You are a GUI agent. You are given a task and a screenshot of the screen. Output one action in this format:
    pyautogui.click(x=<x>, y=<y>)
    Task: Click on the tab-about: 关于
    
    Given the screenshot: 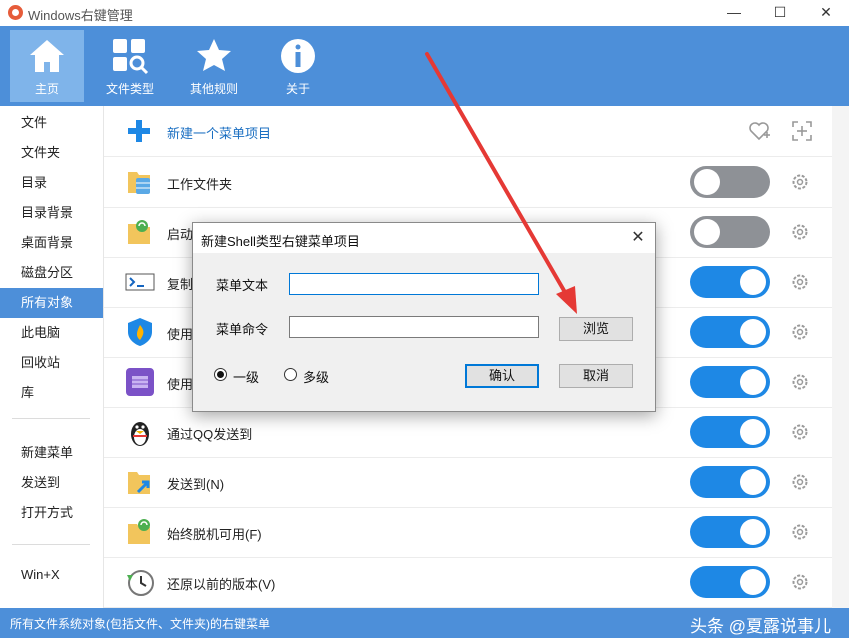 What is the action you would take?
    pyautogui.click(x=298, y=66)
    